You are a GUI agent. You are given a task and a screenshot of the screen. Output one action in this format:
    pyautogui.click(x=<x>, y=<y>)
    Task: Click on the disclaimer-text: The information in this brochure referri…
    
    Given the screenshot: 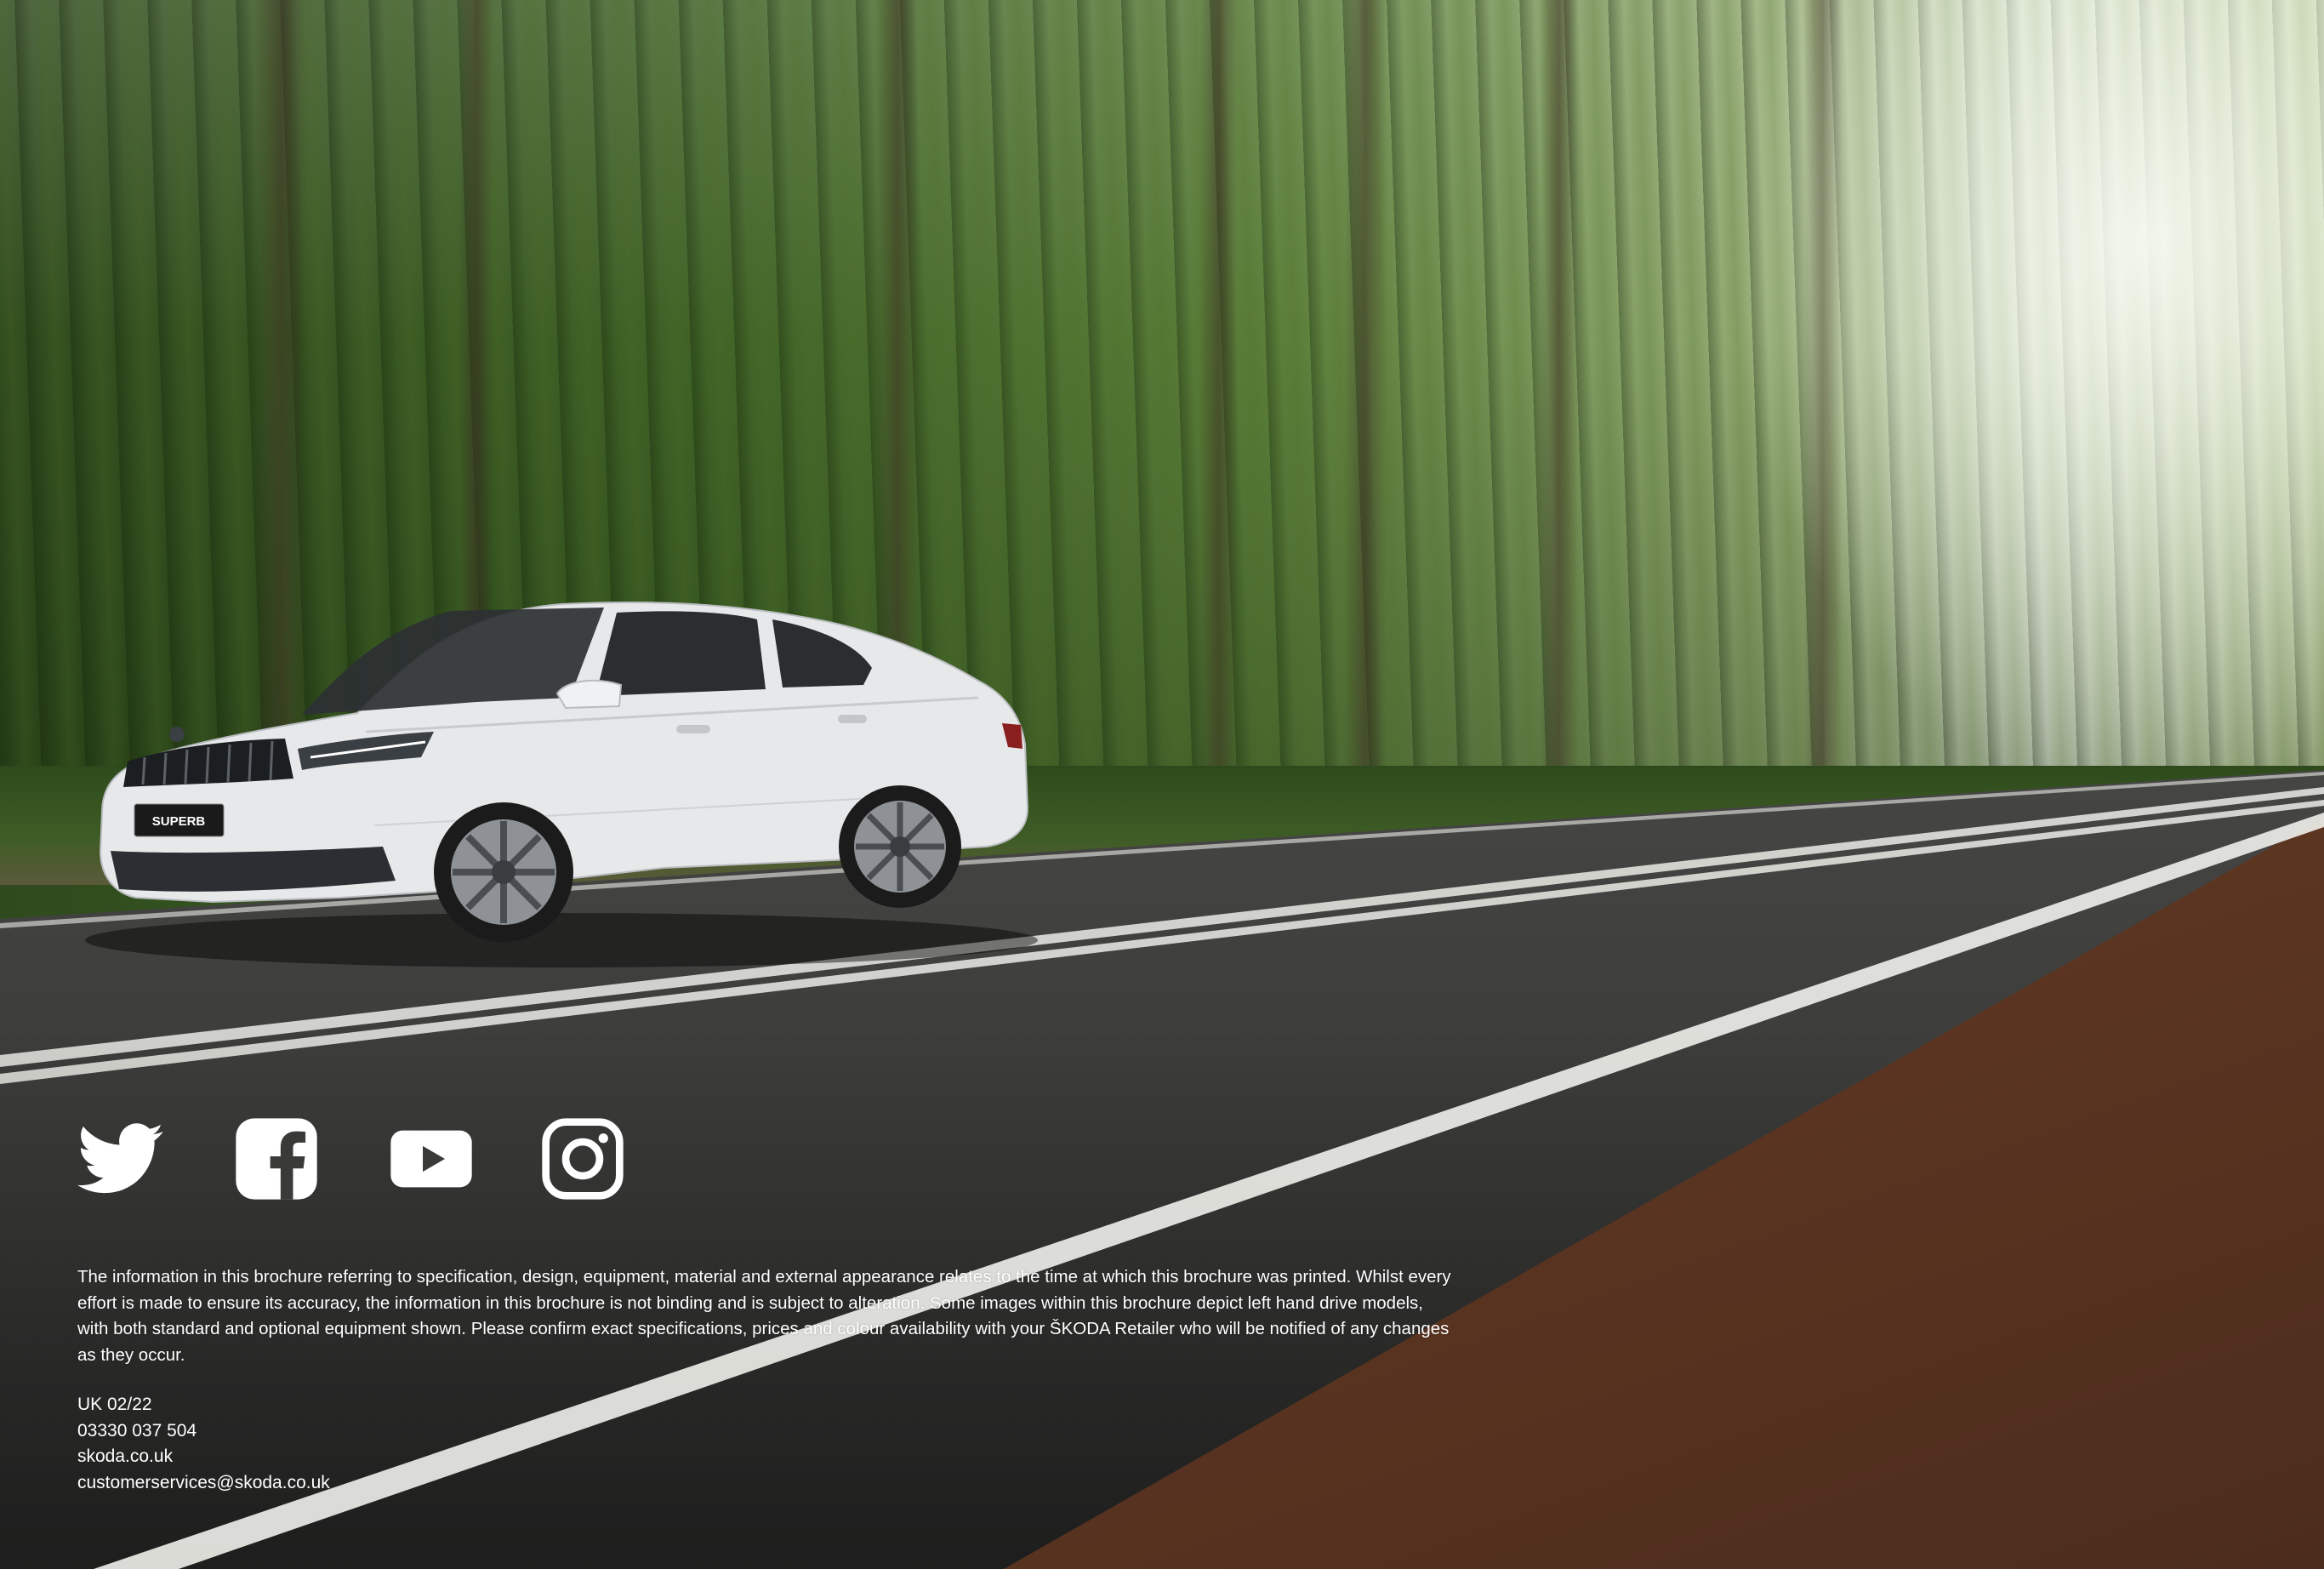 What is the action you would take?
    pyautogui.click(x=764, y=1316)
    